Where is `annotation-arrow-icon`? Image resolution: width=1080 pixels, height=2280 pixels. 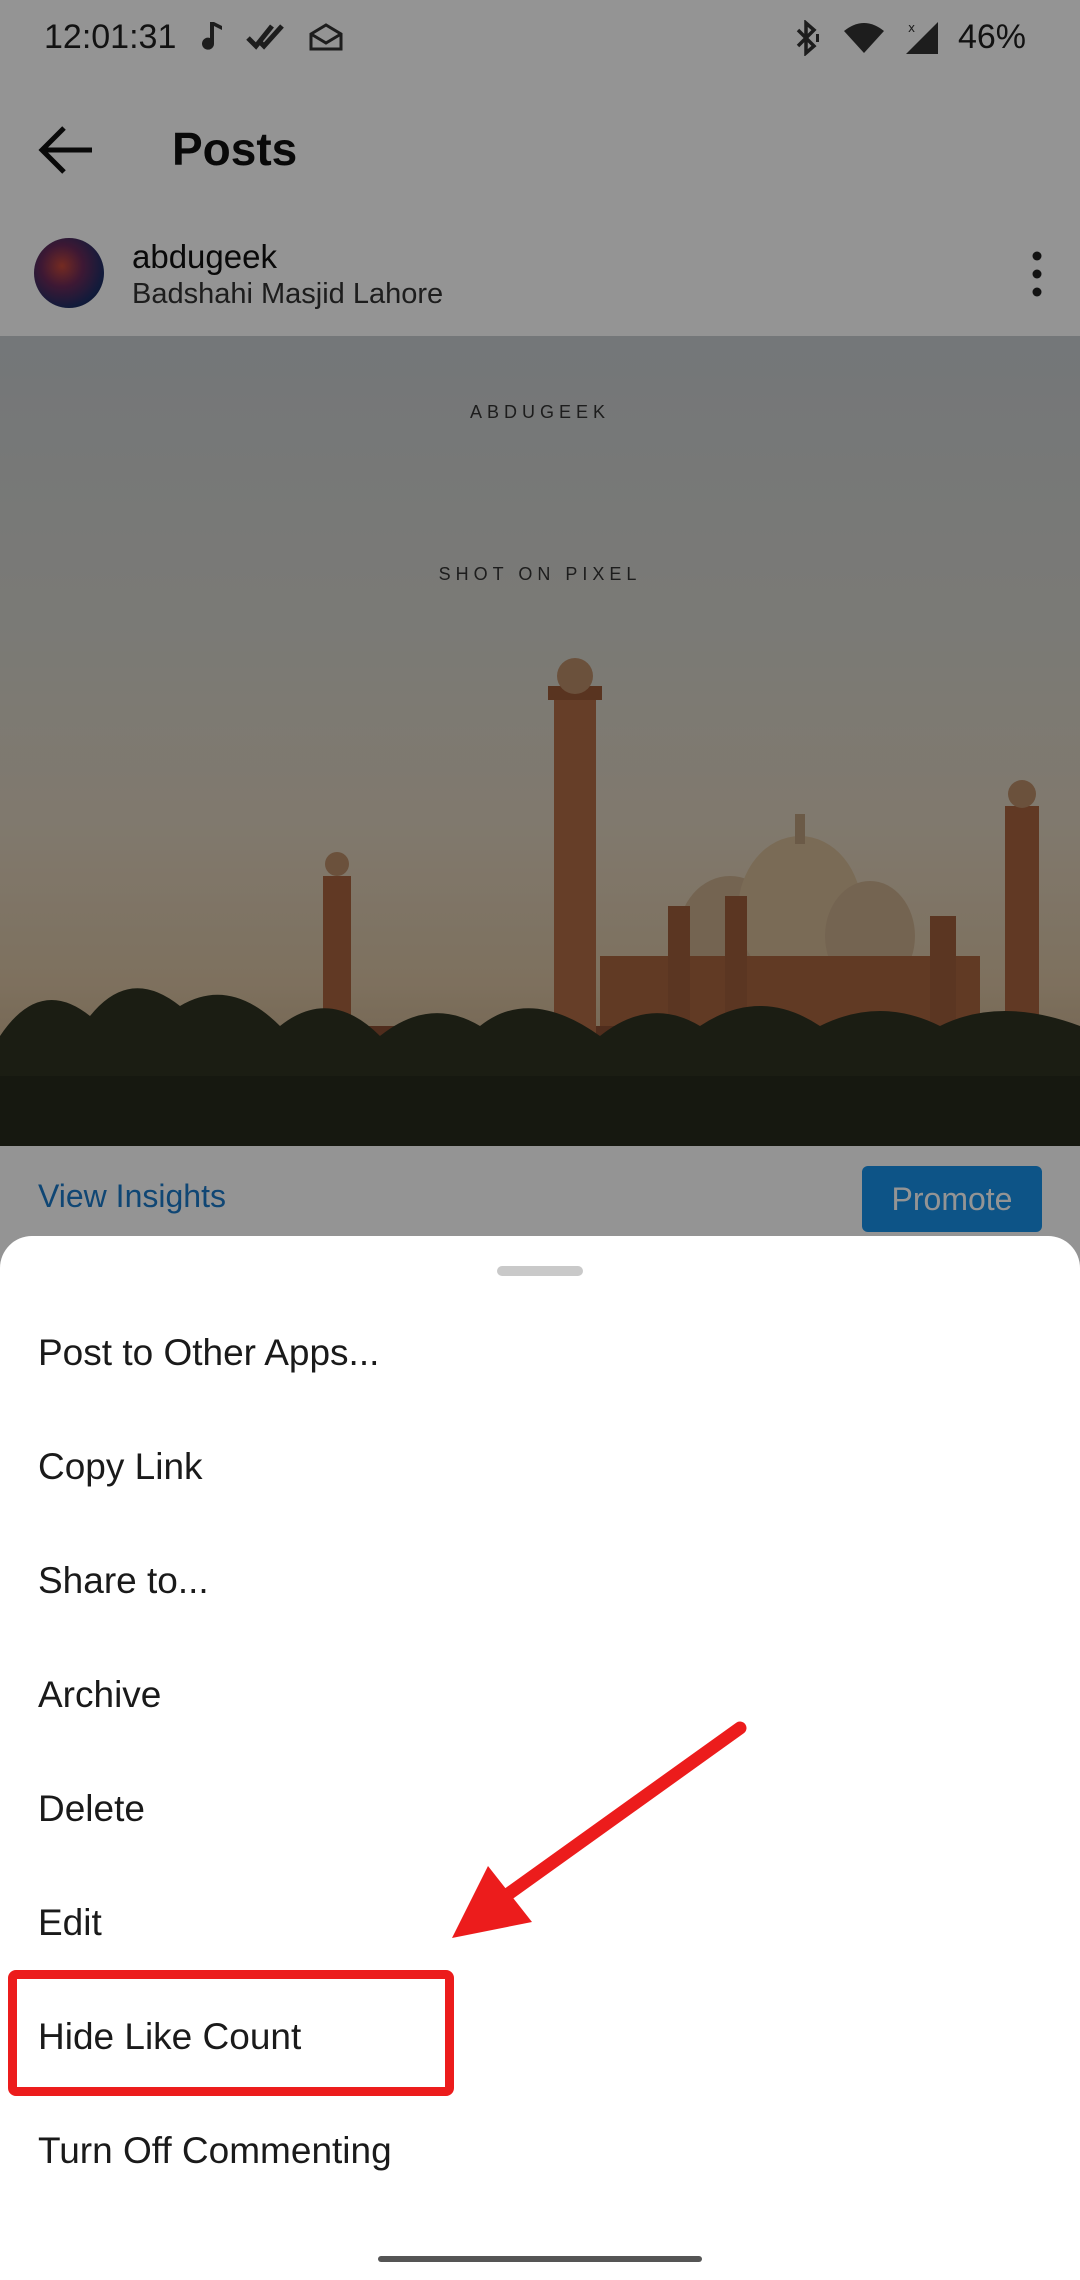
annotation-arrow-icon is located at coordinates (599, 1829).